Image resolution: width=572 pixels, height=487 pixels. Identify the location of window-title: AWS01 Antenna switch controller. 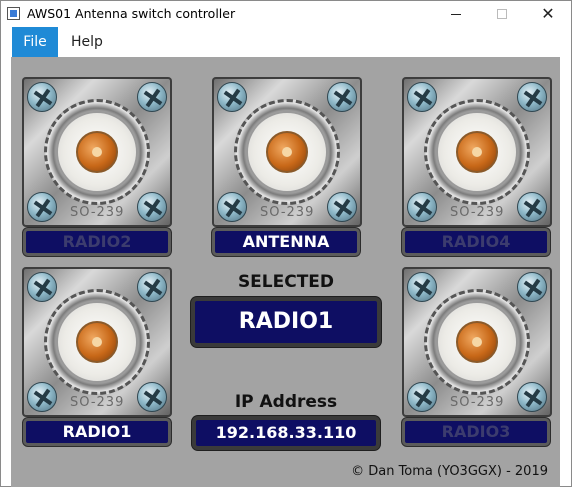
(131, 13).